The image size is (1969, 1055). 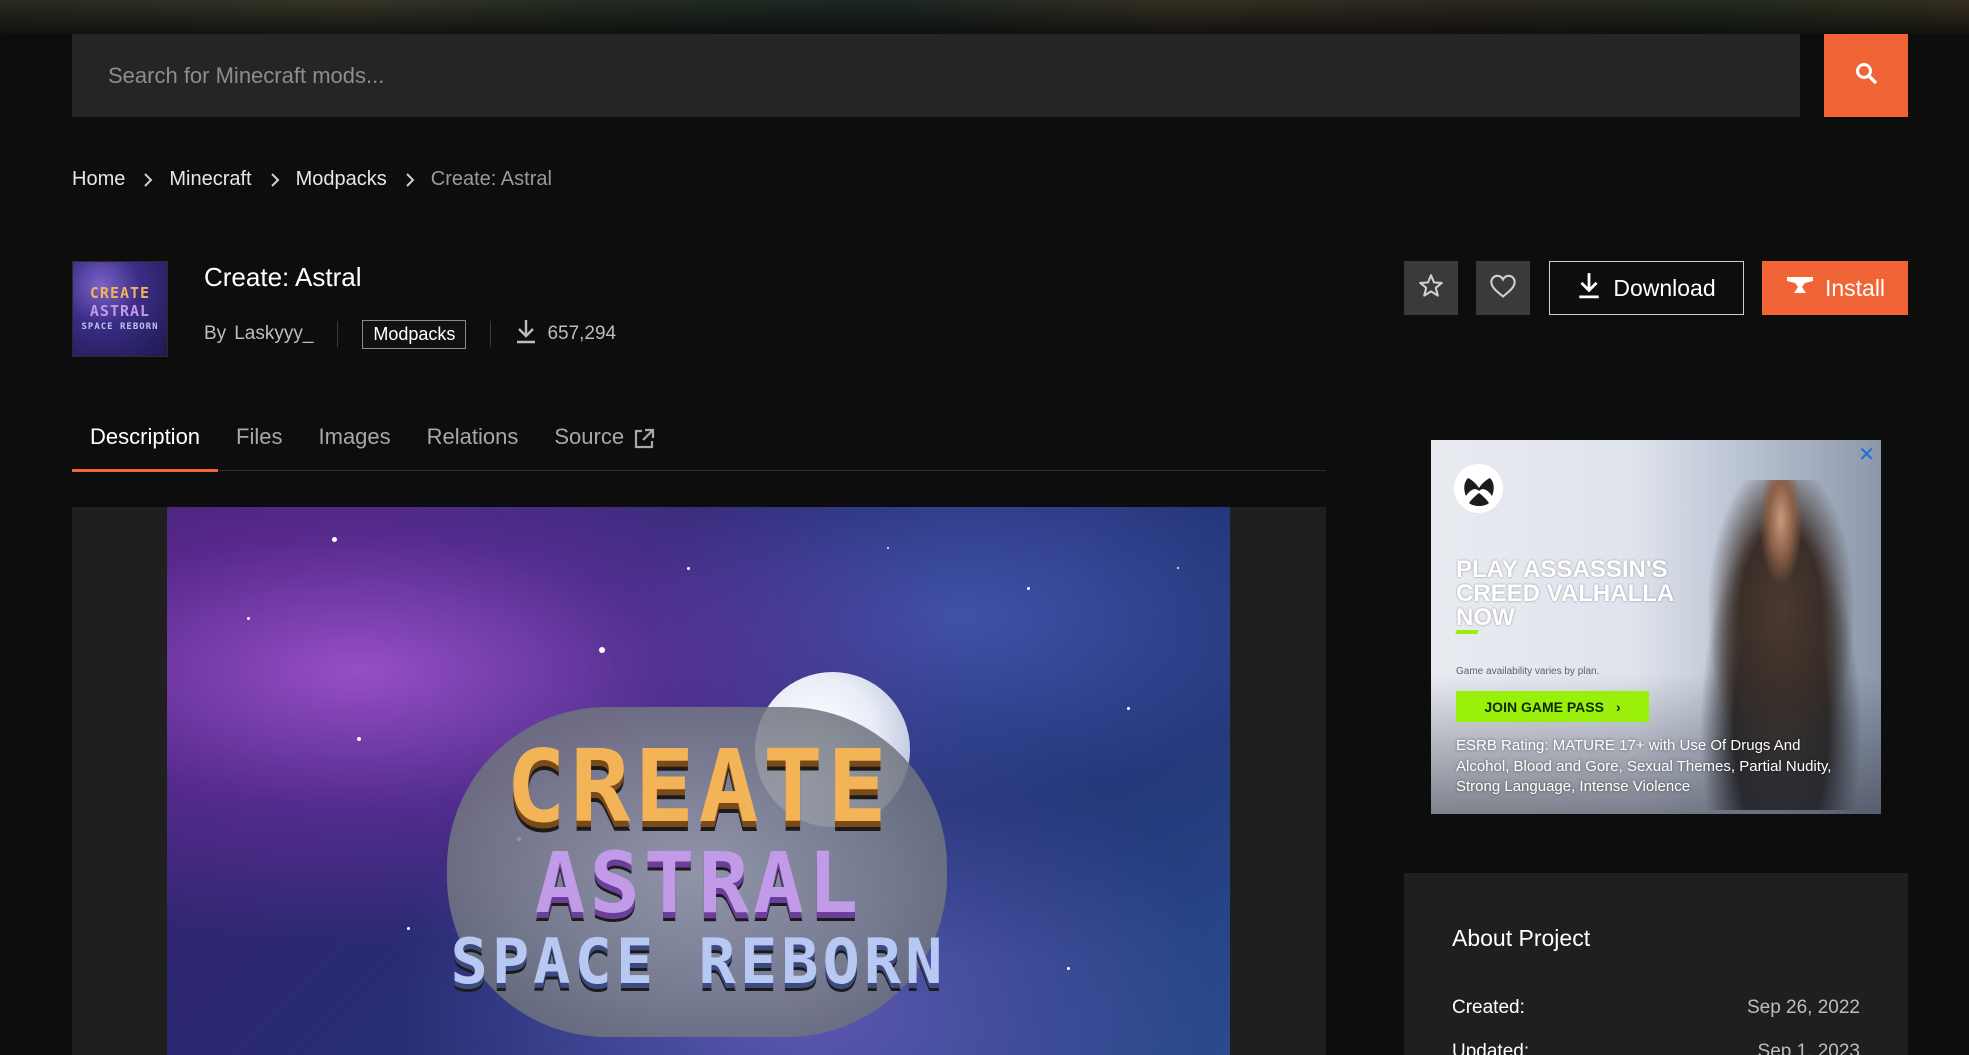 I want to click on tab-label: Relations, so click(x=472, y=436).